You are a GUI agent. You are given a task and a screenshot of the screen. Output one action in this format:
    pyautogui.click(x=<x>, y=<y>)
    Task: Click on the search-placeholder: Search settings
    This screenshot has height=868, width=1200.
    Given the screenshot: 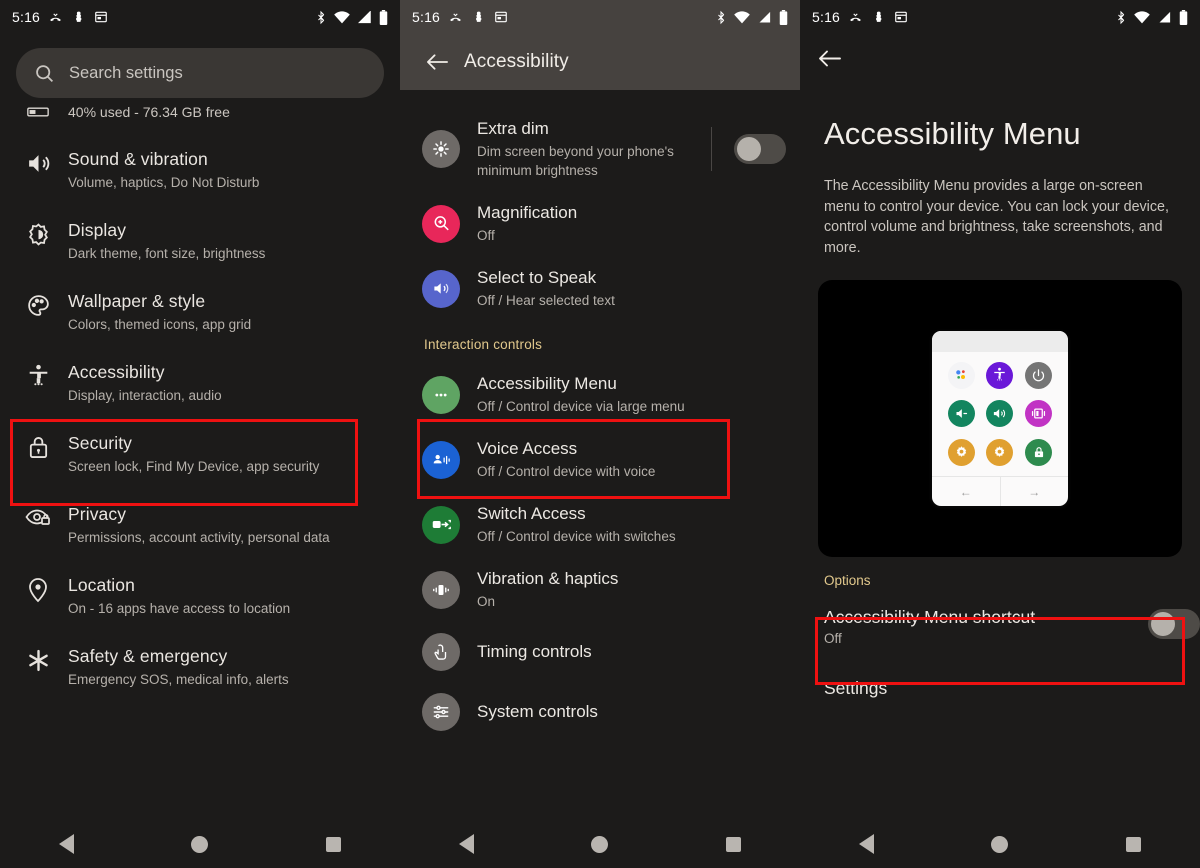 What is the action you would take?
    pyautogui.click(x=126, y=72)
    